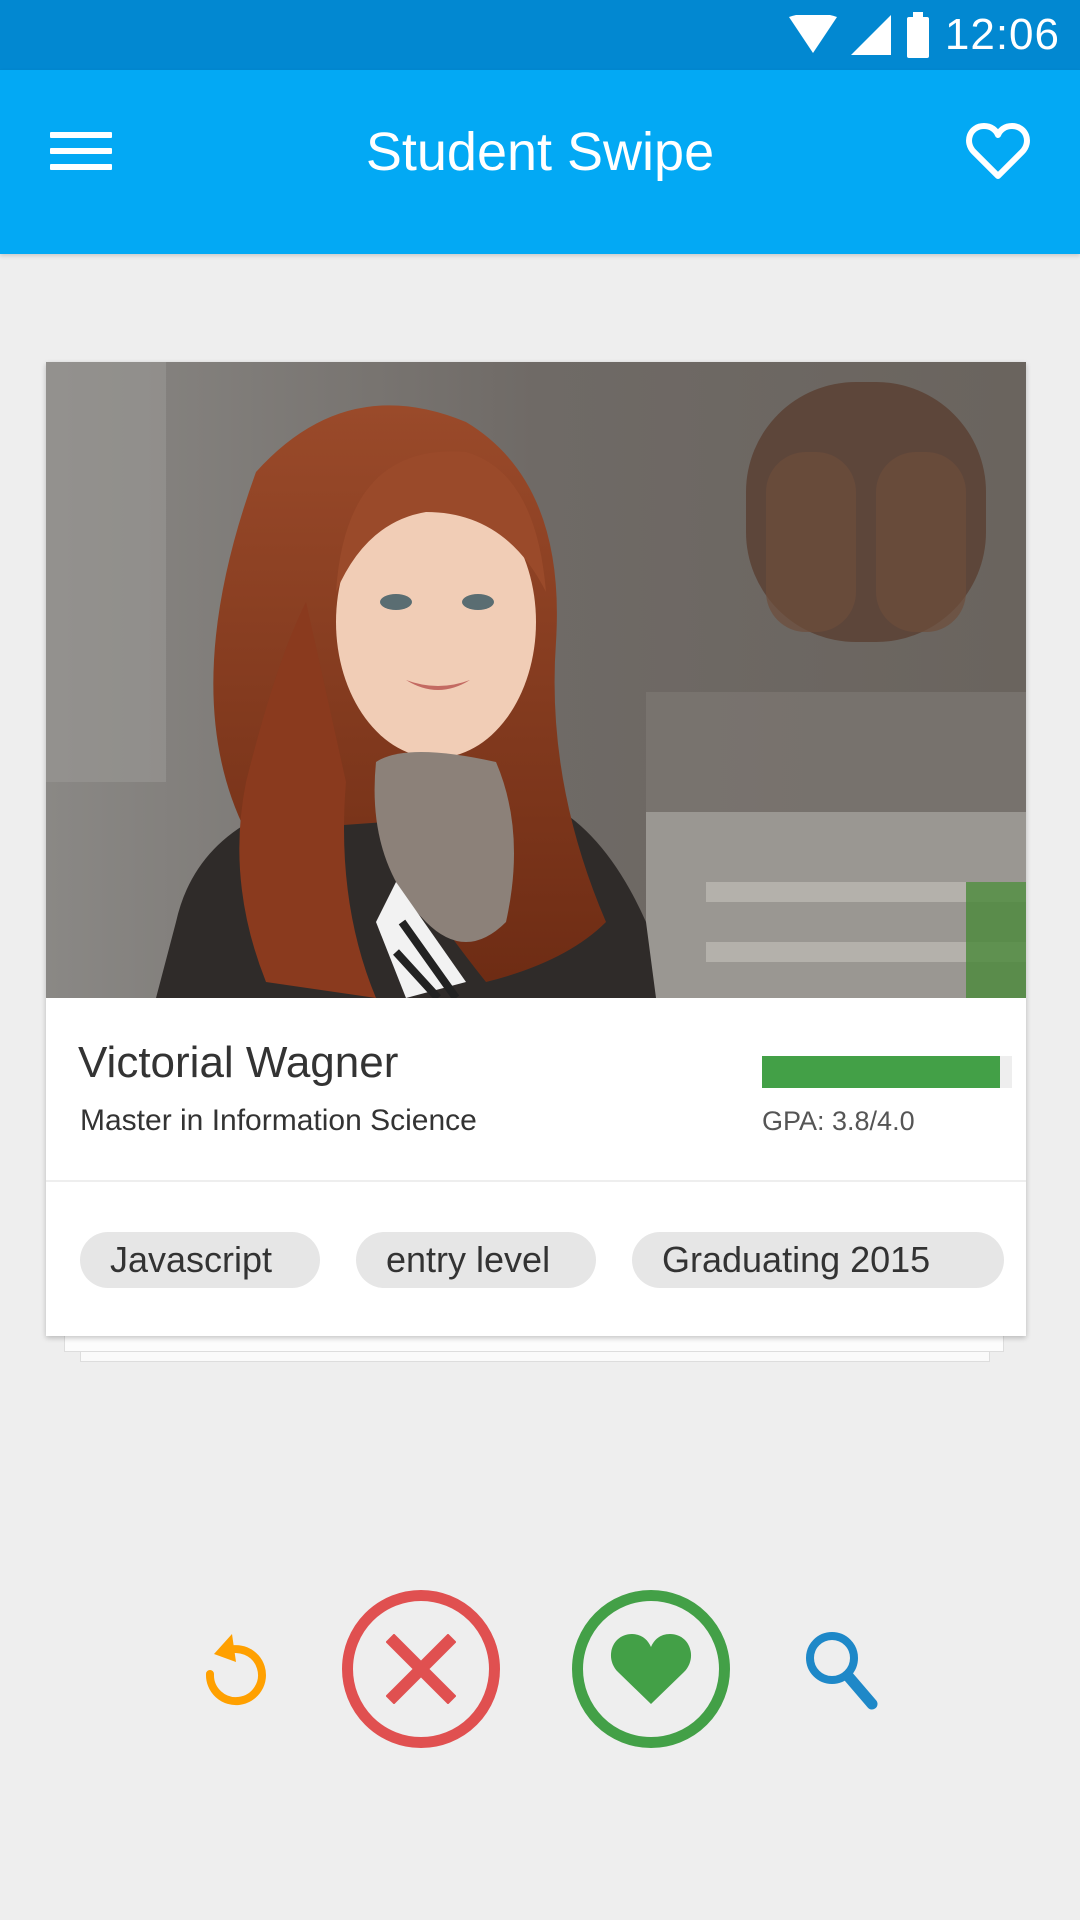 This screenshot has height=1920, width=1080. What do you see at coordinates (838, 1121) in the screenshot?
I see `gpa-label: GPA: 3.8/4.0` at bounding box center [838, 1121].